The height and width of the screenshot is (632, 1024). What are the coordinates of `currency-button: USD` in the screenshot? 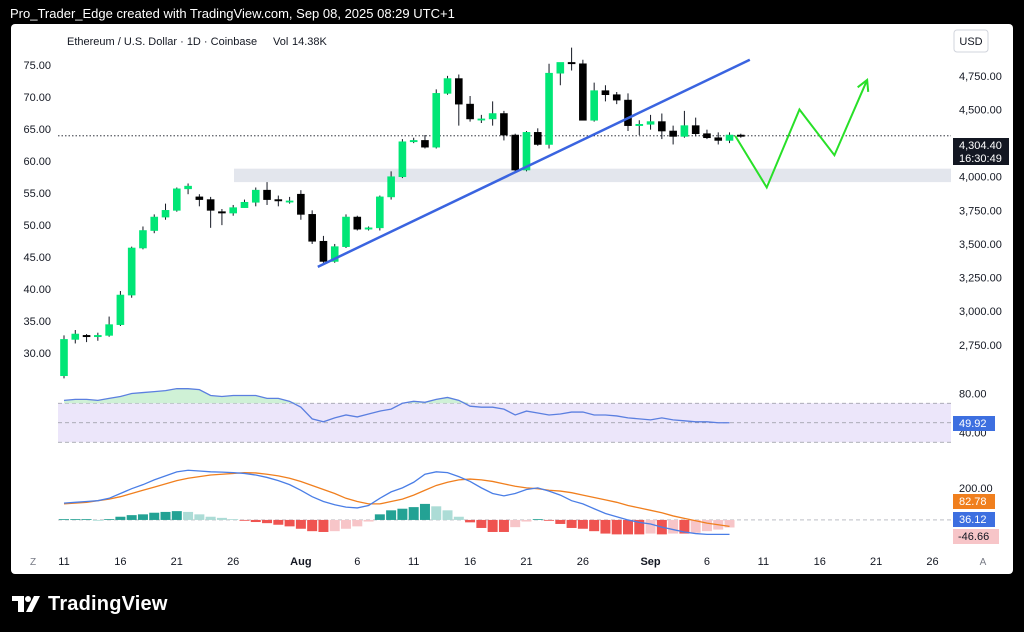 It's located at (971, 41).